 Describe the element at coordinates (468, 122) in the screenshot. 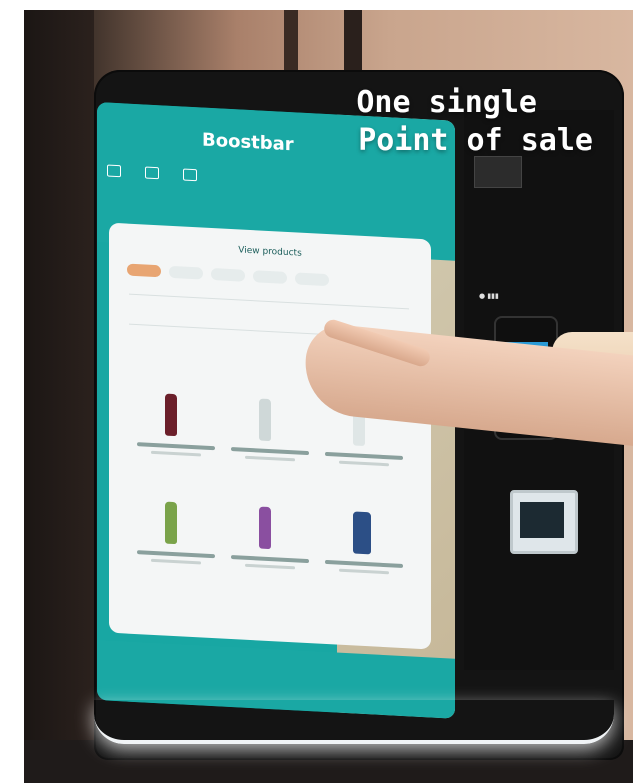

I see `headline-caption: One single Point of sale` at that location.